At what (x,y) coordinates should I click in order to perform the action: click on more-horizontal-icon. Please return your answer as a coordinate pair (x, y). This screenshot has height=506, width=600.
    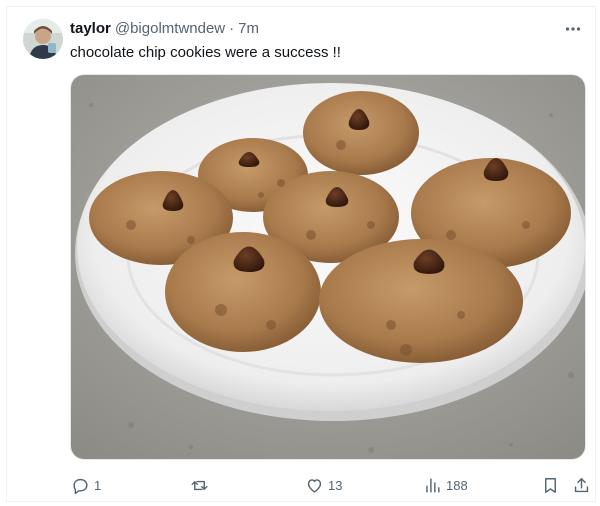
    Looking at the image, I should click on (573, 29).